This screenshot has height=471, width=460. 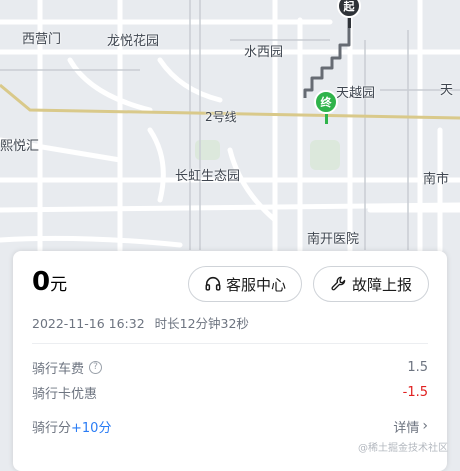 I want to click on map-label-nankai-hospital: 南开医院, so click(x=333, y=239).